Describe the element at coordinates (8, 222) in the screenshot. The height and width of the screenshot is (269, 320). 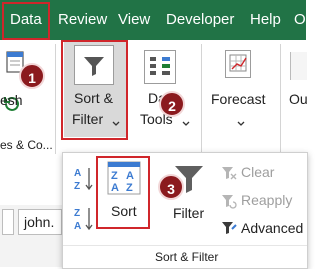
I see `name-box` at that location.